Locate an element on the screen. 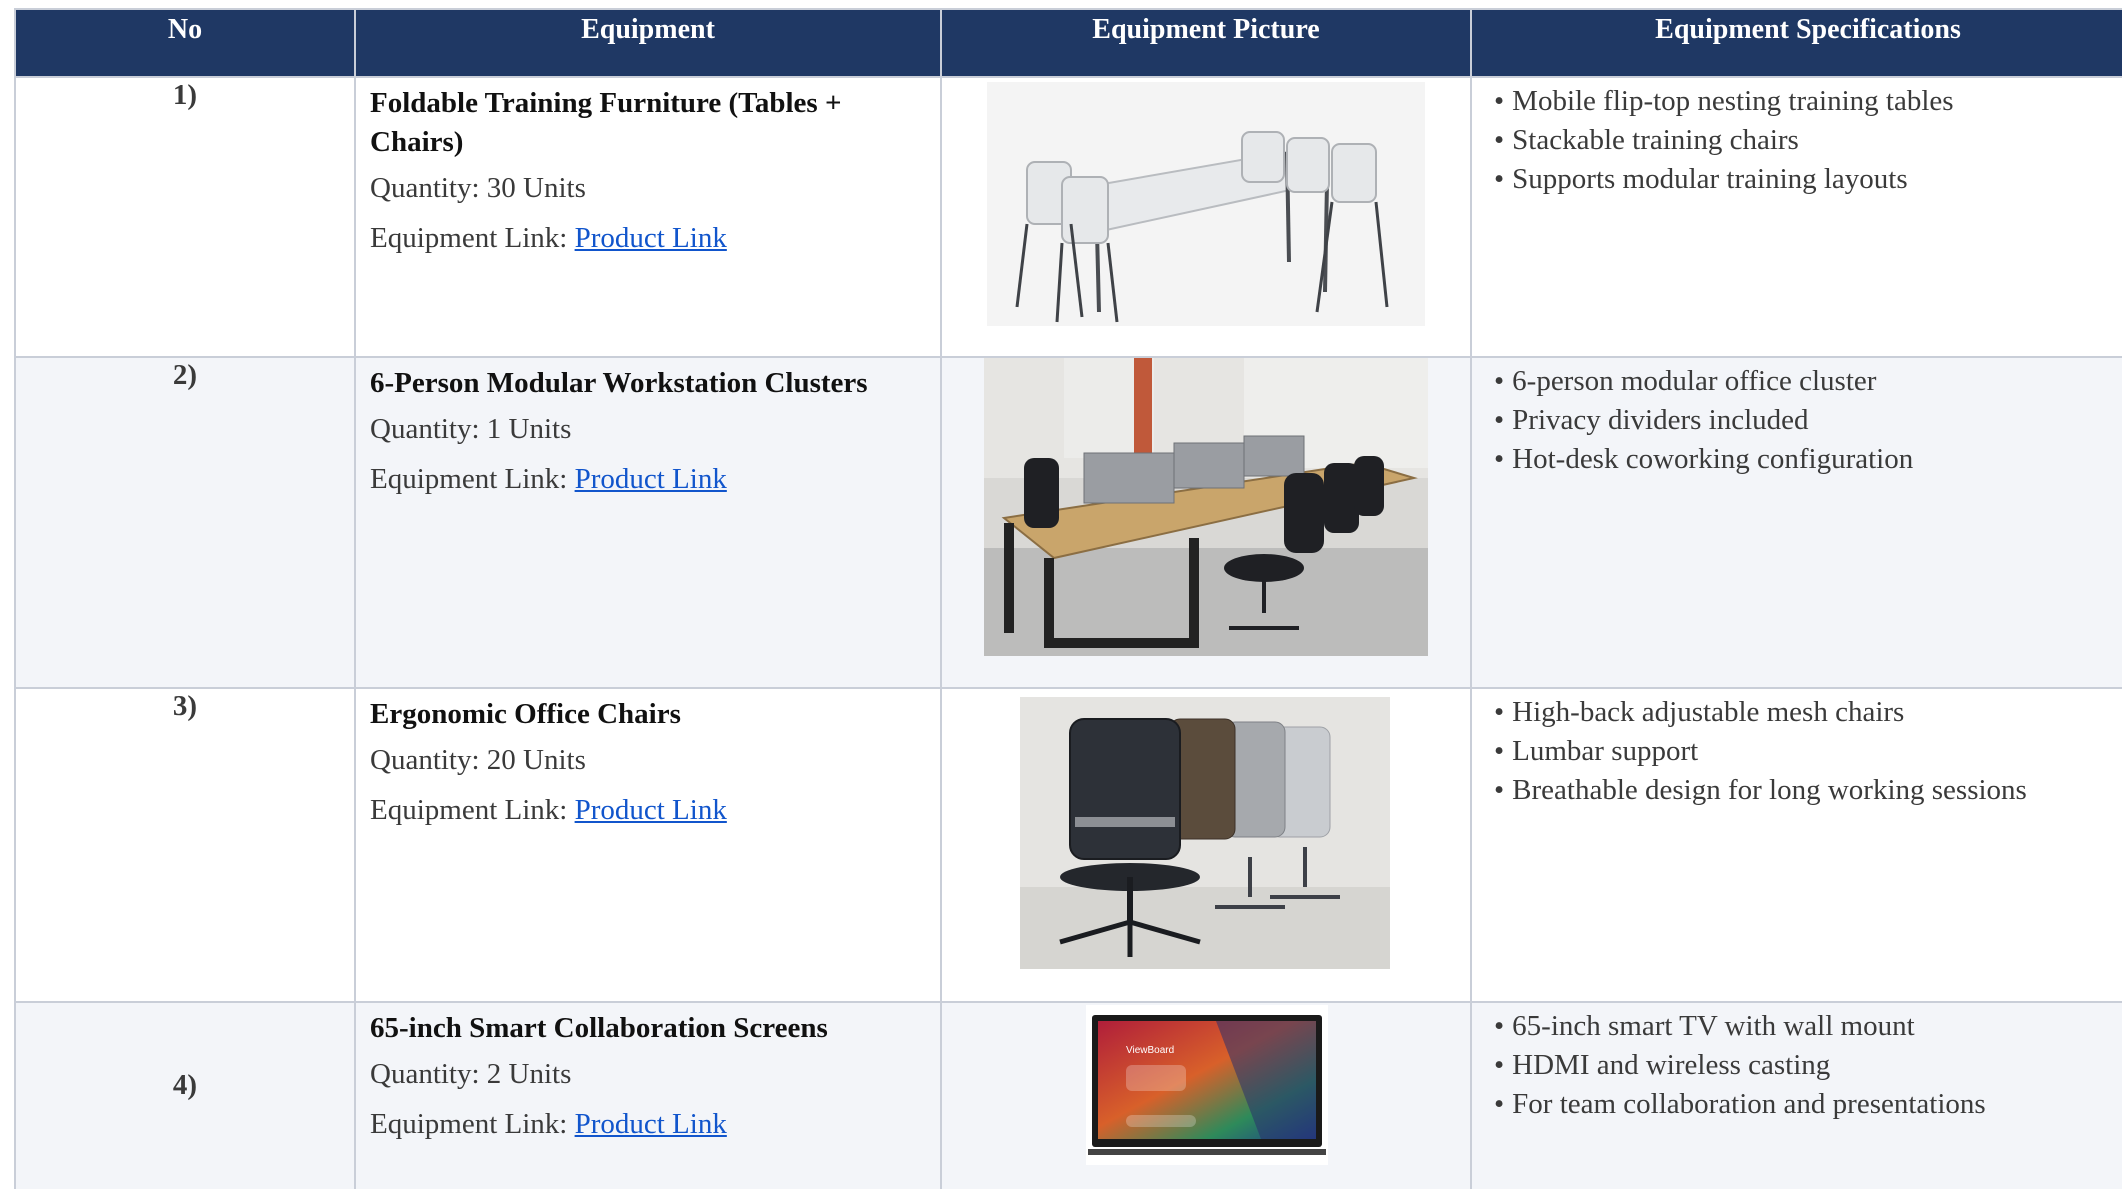  office-chairs-photo is located at coordinates (1205, 833).